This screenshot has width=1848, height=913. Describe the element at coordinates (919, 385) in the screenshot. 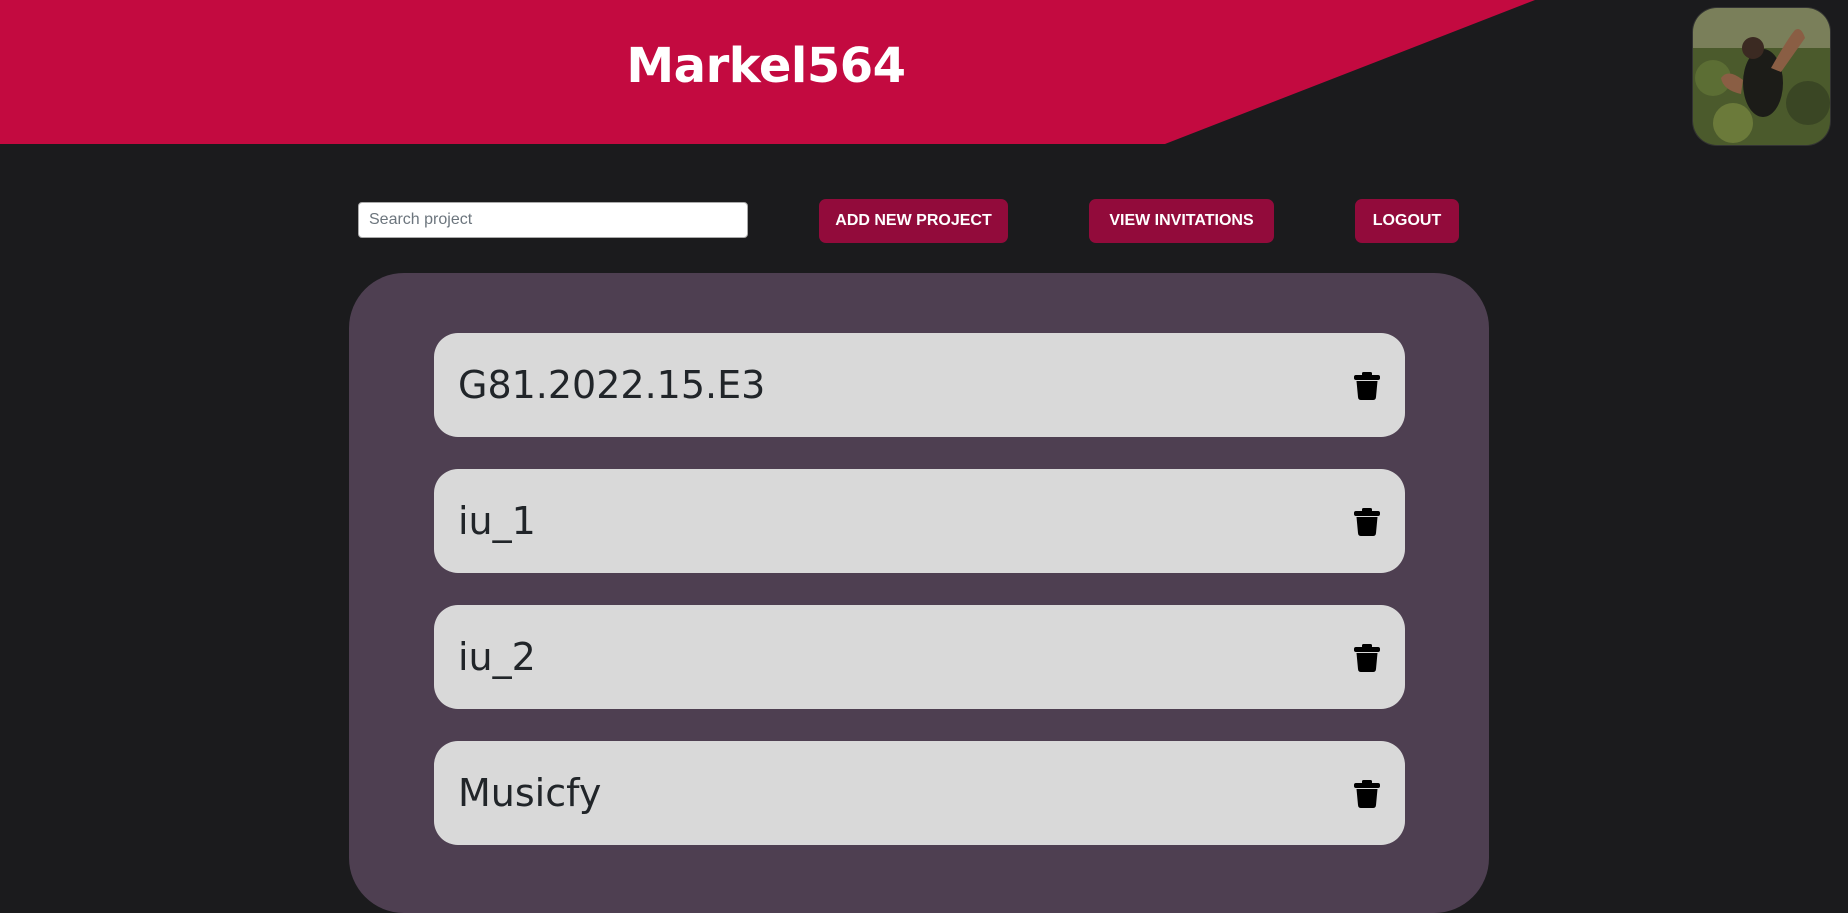

I see `project-card: G81.2022.15.E3` at that location.